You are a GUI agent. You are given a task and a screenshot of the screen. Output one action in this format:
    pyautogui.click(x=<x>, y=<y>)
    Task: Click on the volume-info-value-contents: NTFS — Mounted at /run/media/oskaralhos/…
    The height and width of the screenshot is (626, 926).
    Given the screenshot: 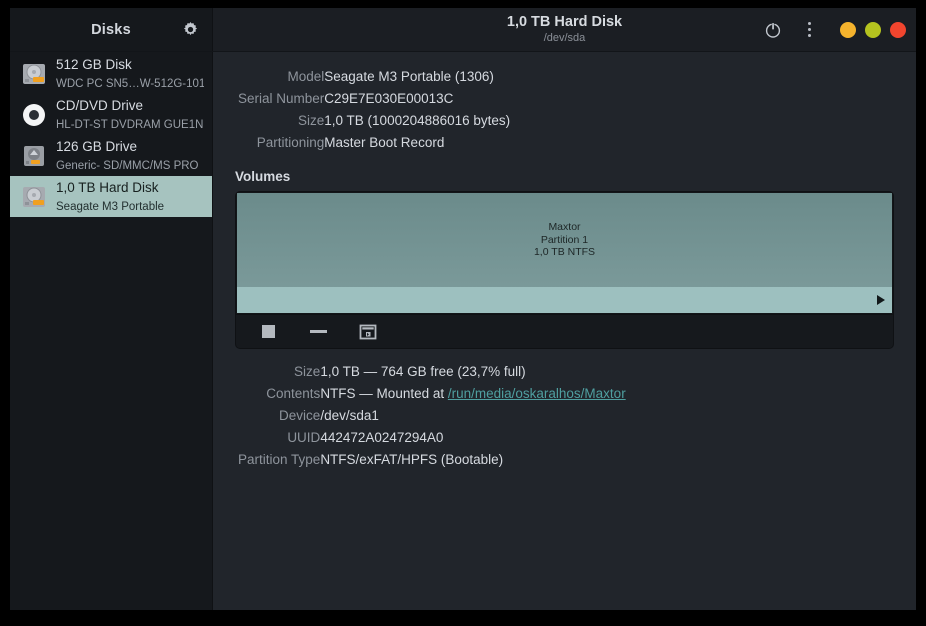 What is the action you would take?
    pyautogui.click(x=472, y=394)
    